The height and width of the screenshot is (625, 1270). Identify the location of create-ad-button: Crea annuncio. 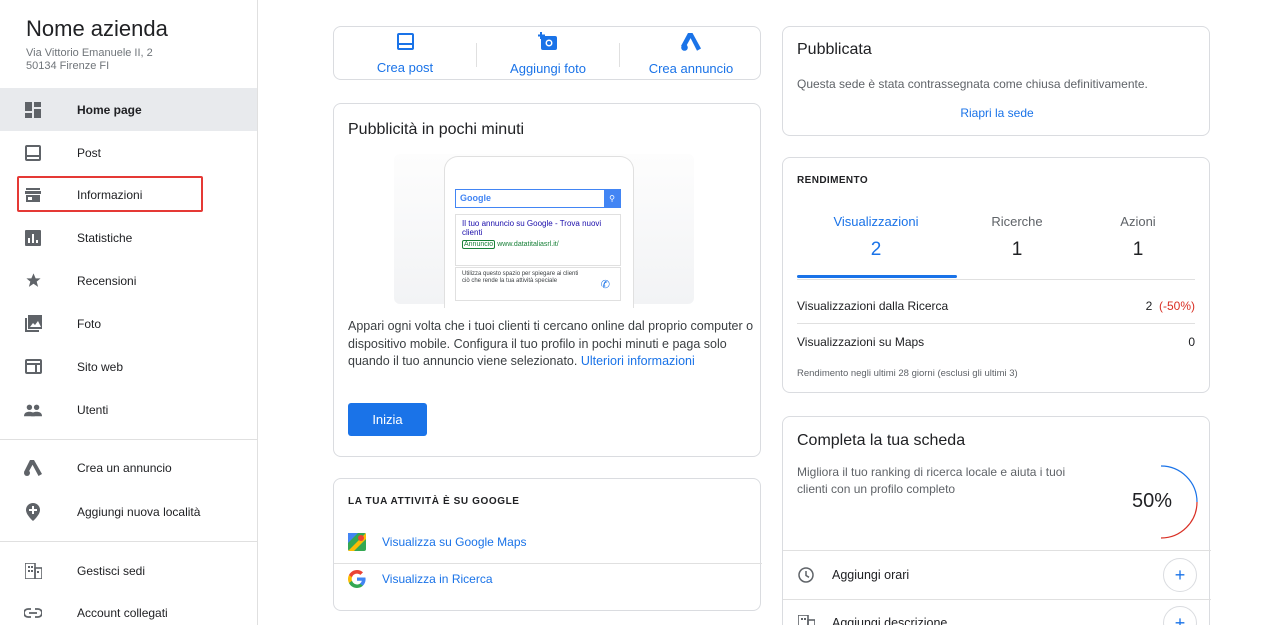
(691, 54).